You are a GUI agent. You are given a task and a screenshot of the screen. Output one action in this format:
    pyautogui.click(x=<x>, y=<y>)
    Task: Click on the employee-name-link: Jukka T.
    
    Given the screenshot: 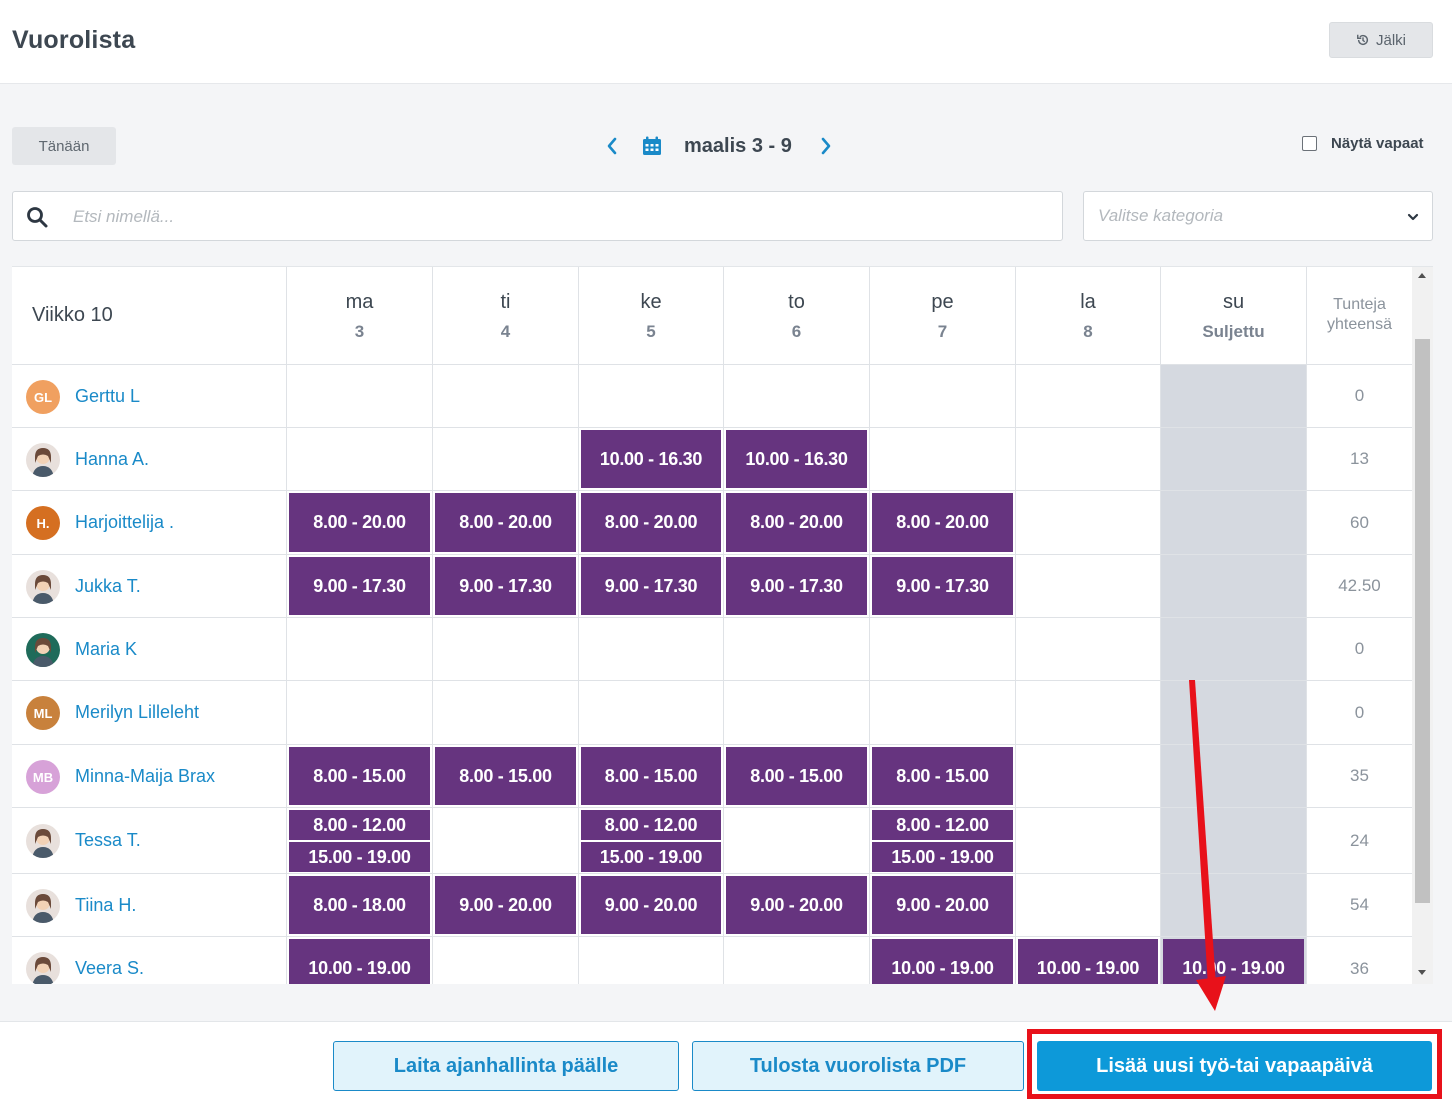 What is the action you would take?
    pyautogui.click(x=108, y=586)
    